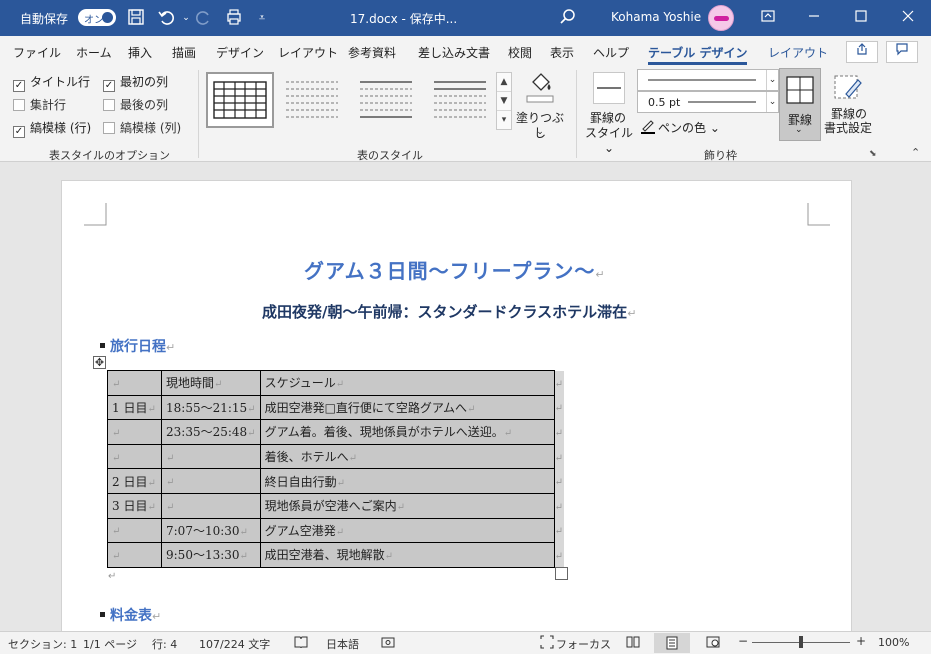 The height and width of the screenshot is (654, 931). What do you see at coordinates (893, 642) in the screenshot?
I see `zoom-level: 100%` at bounding box center [893, 642].